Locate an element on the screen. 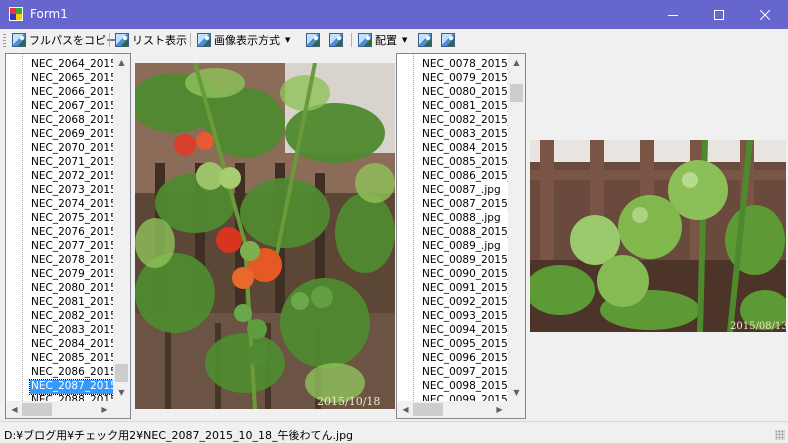 Image resolution: width=788 pixels, height=443 pixels. toolbar: フルパスをコピー リスト表示 画像表示方式 ▼ 配置 ▼ is located at coordinates (394, 40).